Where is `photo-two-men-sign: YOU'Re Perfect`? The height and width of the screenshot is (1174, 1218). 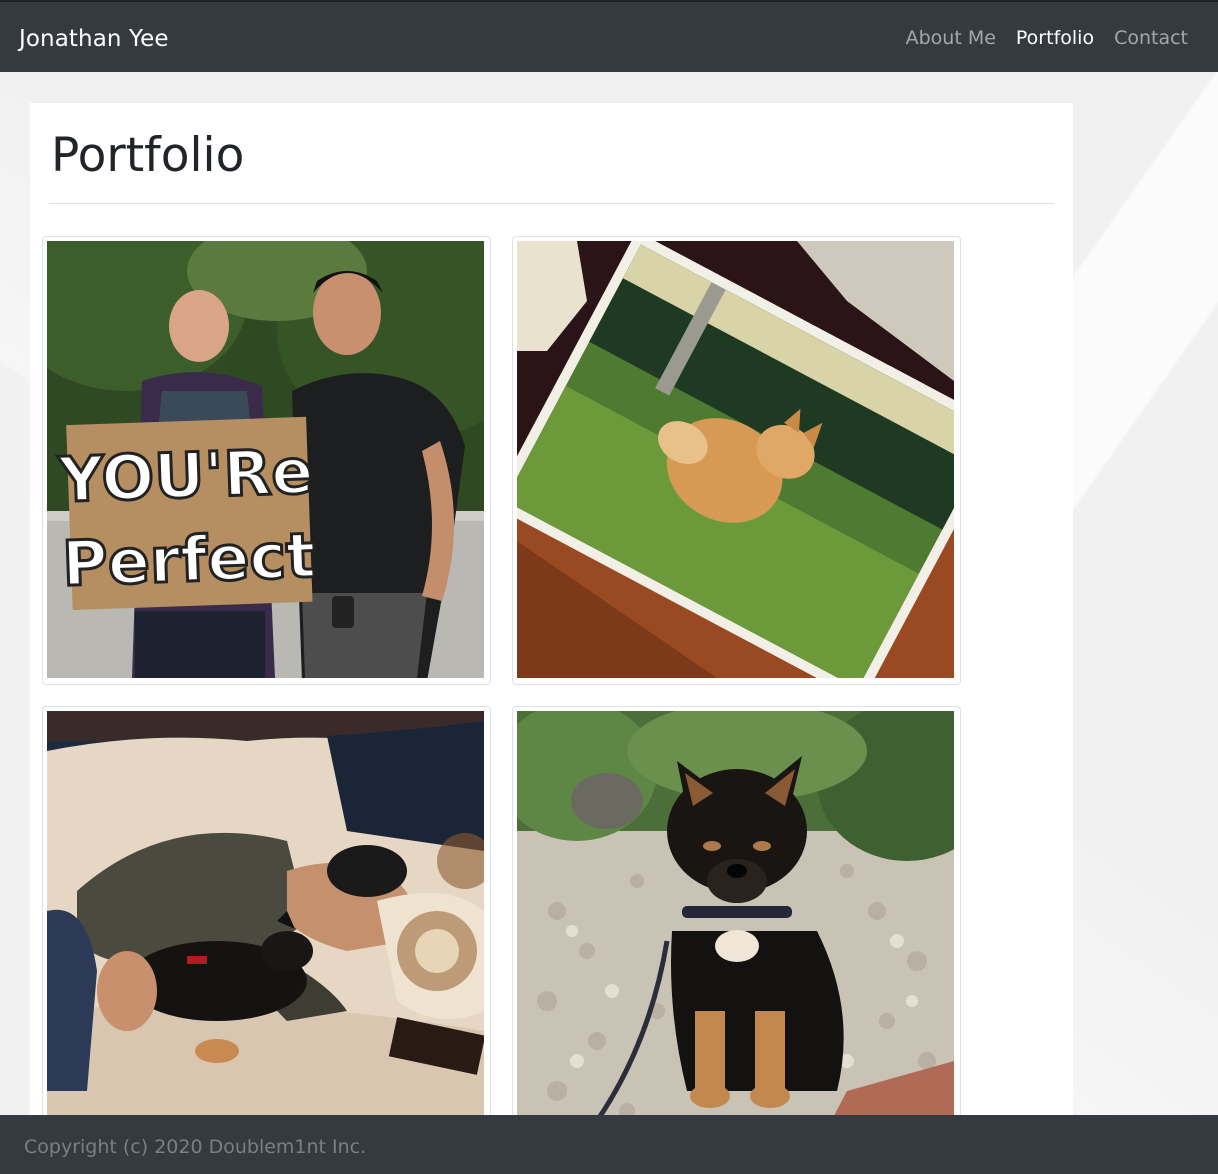
photo-two-men-sign: YOU'Re Perfect is located at coordinates (265, 459).